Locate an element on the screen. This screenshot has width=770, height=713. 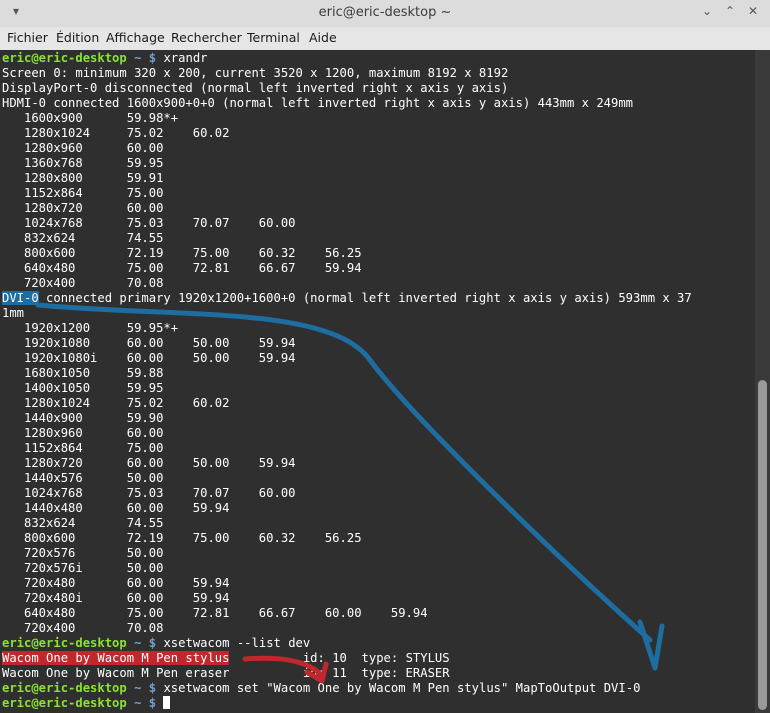
command-text: xsetwacom --list dev is located at coordinates (237, 643).